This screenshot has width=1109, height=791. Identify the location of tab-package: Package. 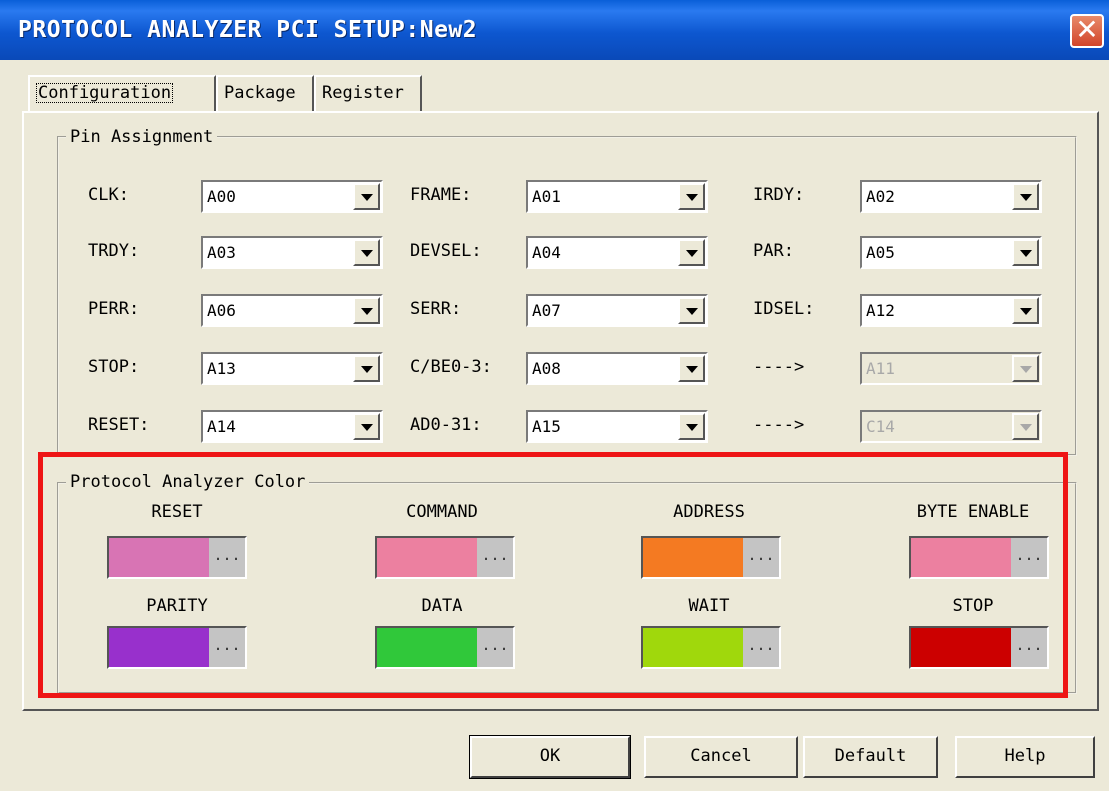
(265, 93).